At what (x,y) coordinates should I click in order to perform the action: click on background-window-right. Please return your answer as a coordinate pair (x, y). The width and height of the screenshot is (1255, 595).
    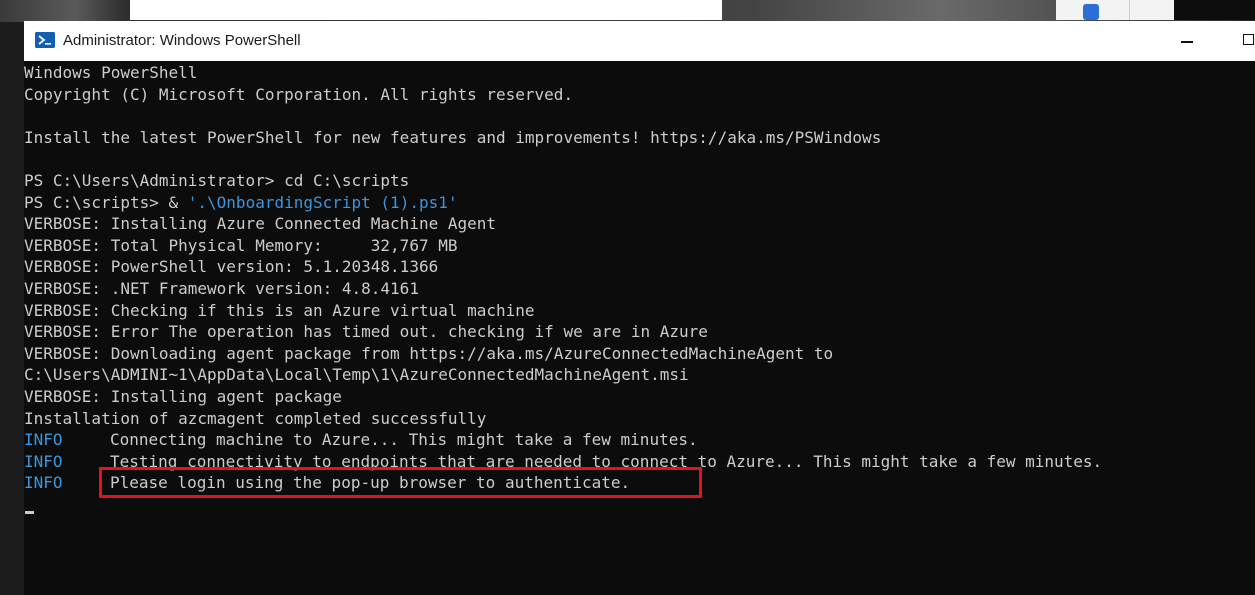
    Looking at the image, I should click on (1115, 10).